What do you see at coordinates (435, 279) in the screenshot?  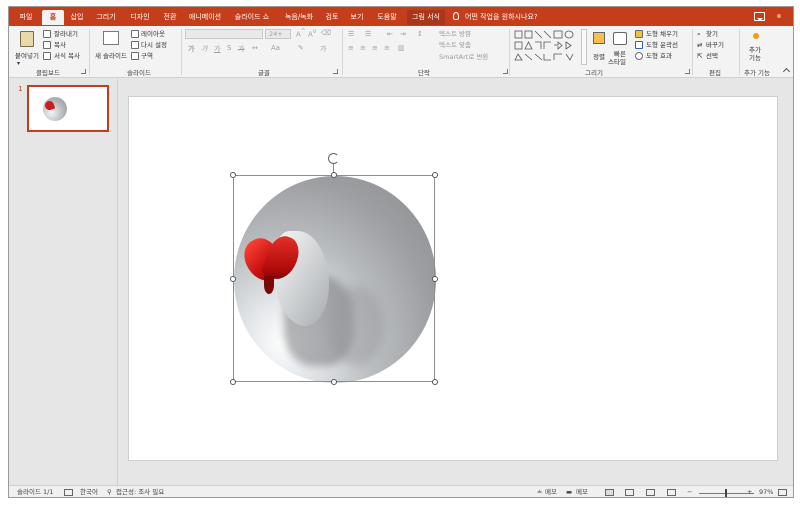 I see `resize-handle-right` at bounding box center [435, 279].